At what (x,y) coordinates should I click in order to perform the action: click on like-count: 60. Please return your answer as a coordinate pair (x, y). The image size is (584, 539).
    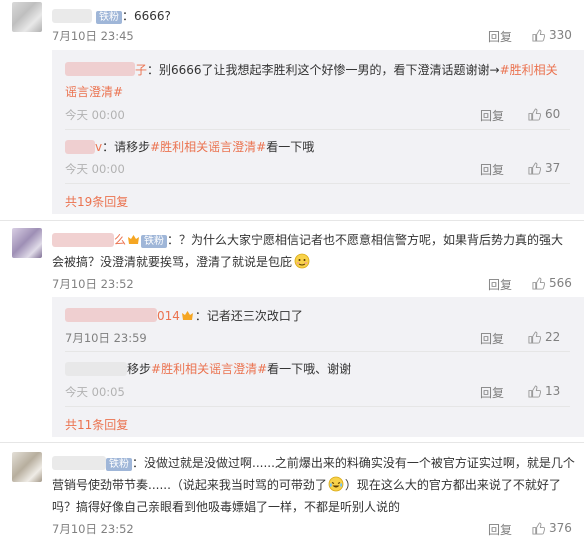
    Looking at the image, I should click on (553, 114).